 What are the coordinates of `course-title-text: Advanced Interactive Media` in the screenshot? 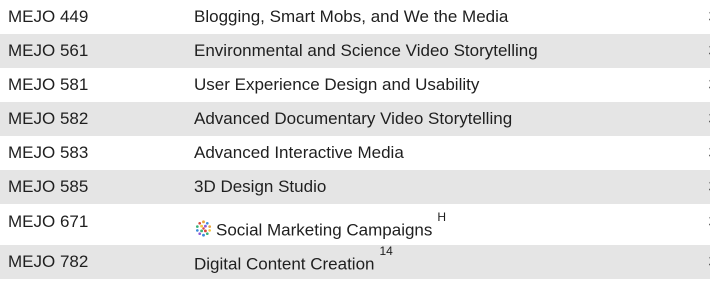 It's located at (299, 152).